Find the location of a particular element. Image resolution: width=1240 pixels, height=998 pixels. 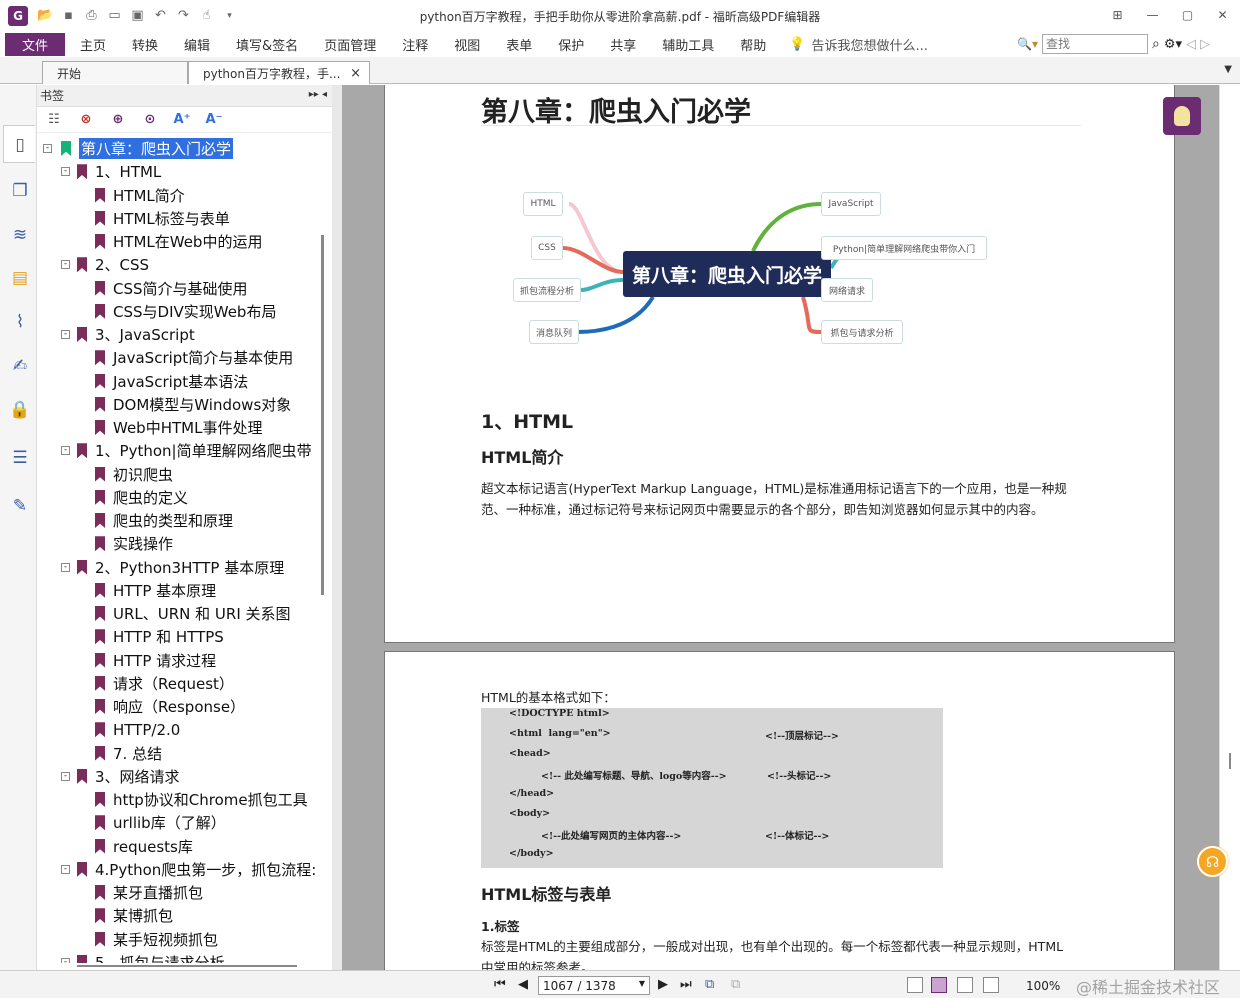

menu-organize: 页面管理 is located at coordinates (350, 44).